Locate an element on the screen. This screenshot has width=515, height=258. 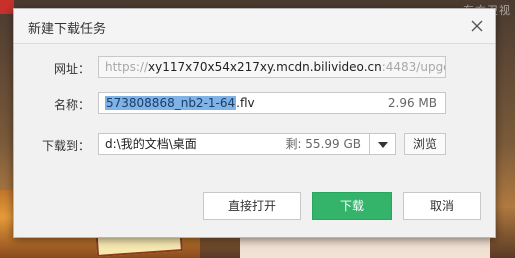
name-label: 名称： is located at coordinates (71, 105).